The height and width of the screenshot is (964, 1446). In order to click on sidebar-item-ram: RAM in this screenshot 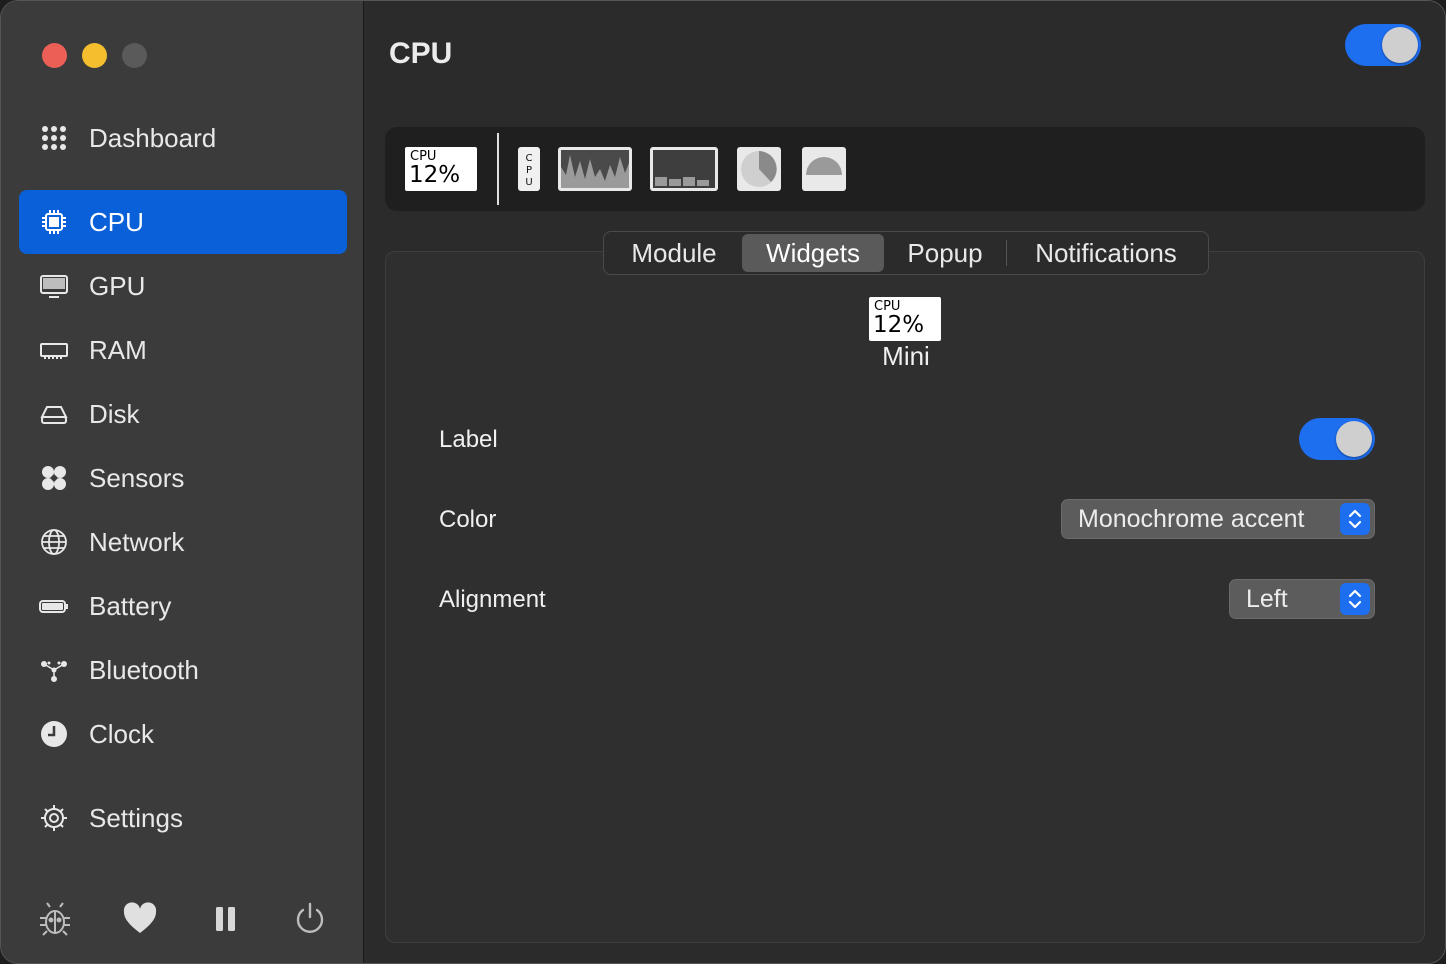, I will do `click(183, 350)`.